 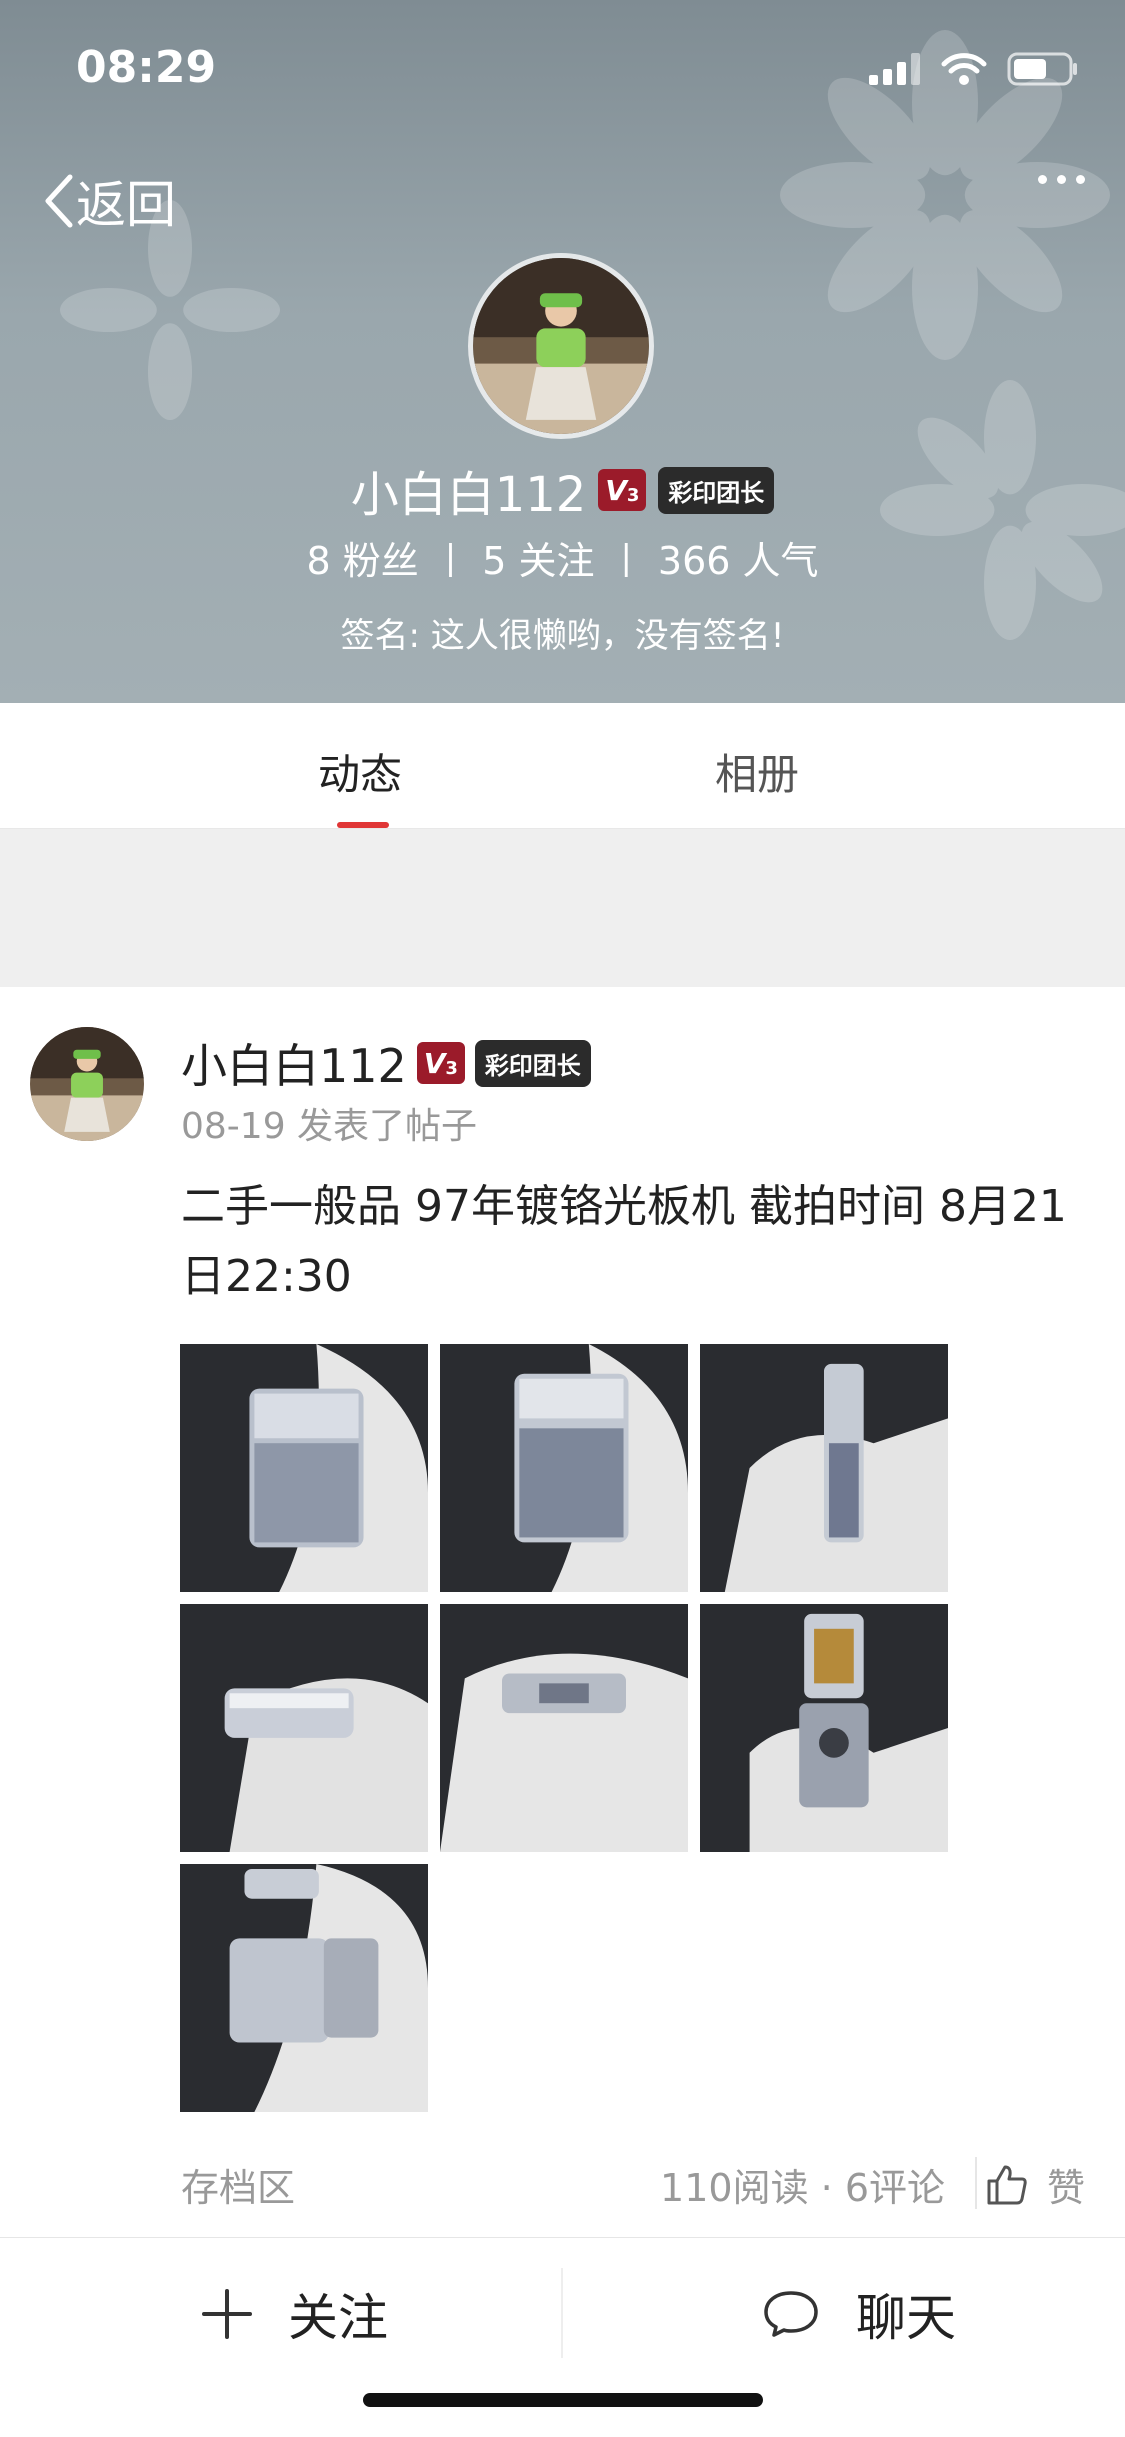 I want to click on post-footer: 存档区 110阅读 · 6评论 赞, so click(x=562, y=2187).